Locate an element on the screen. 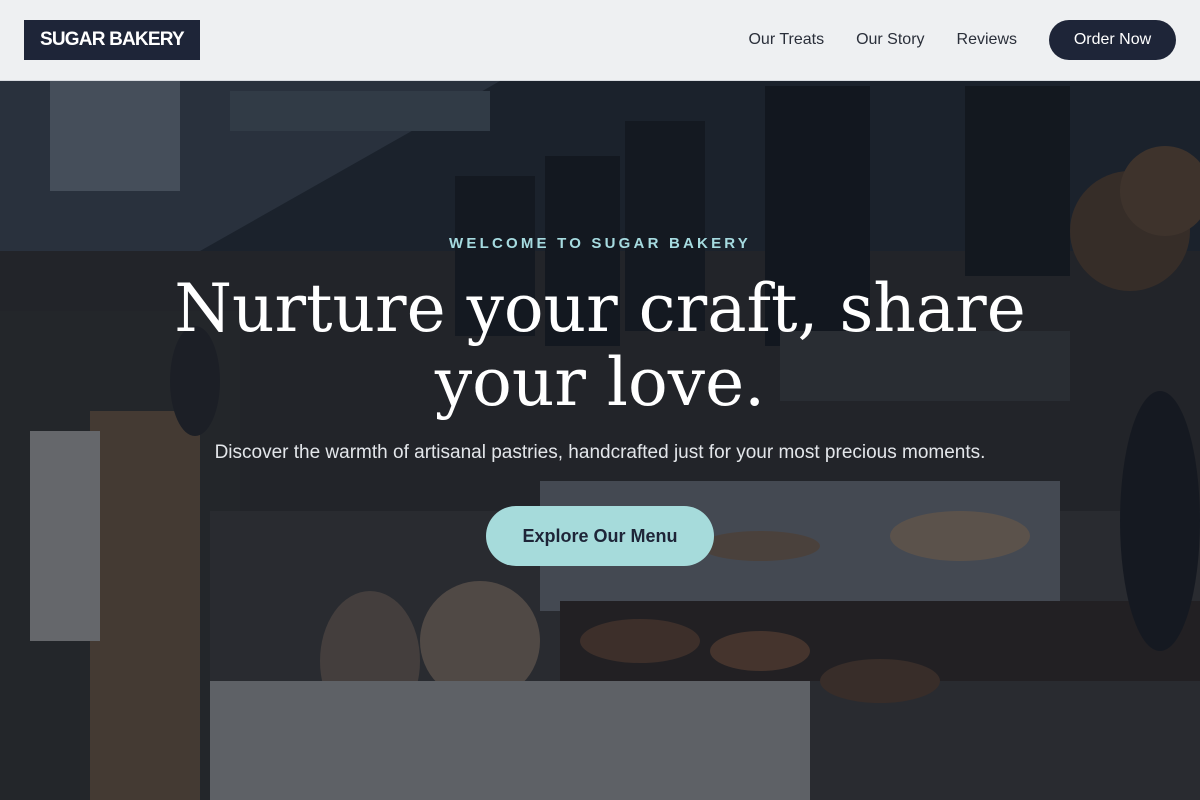  nav-reviews: Reviews is located at coordinates (987, 40).